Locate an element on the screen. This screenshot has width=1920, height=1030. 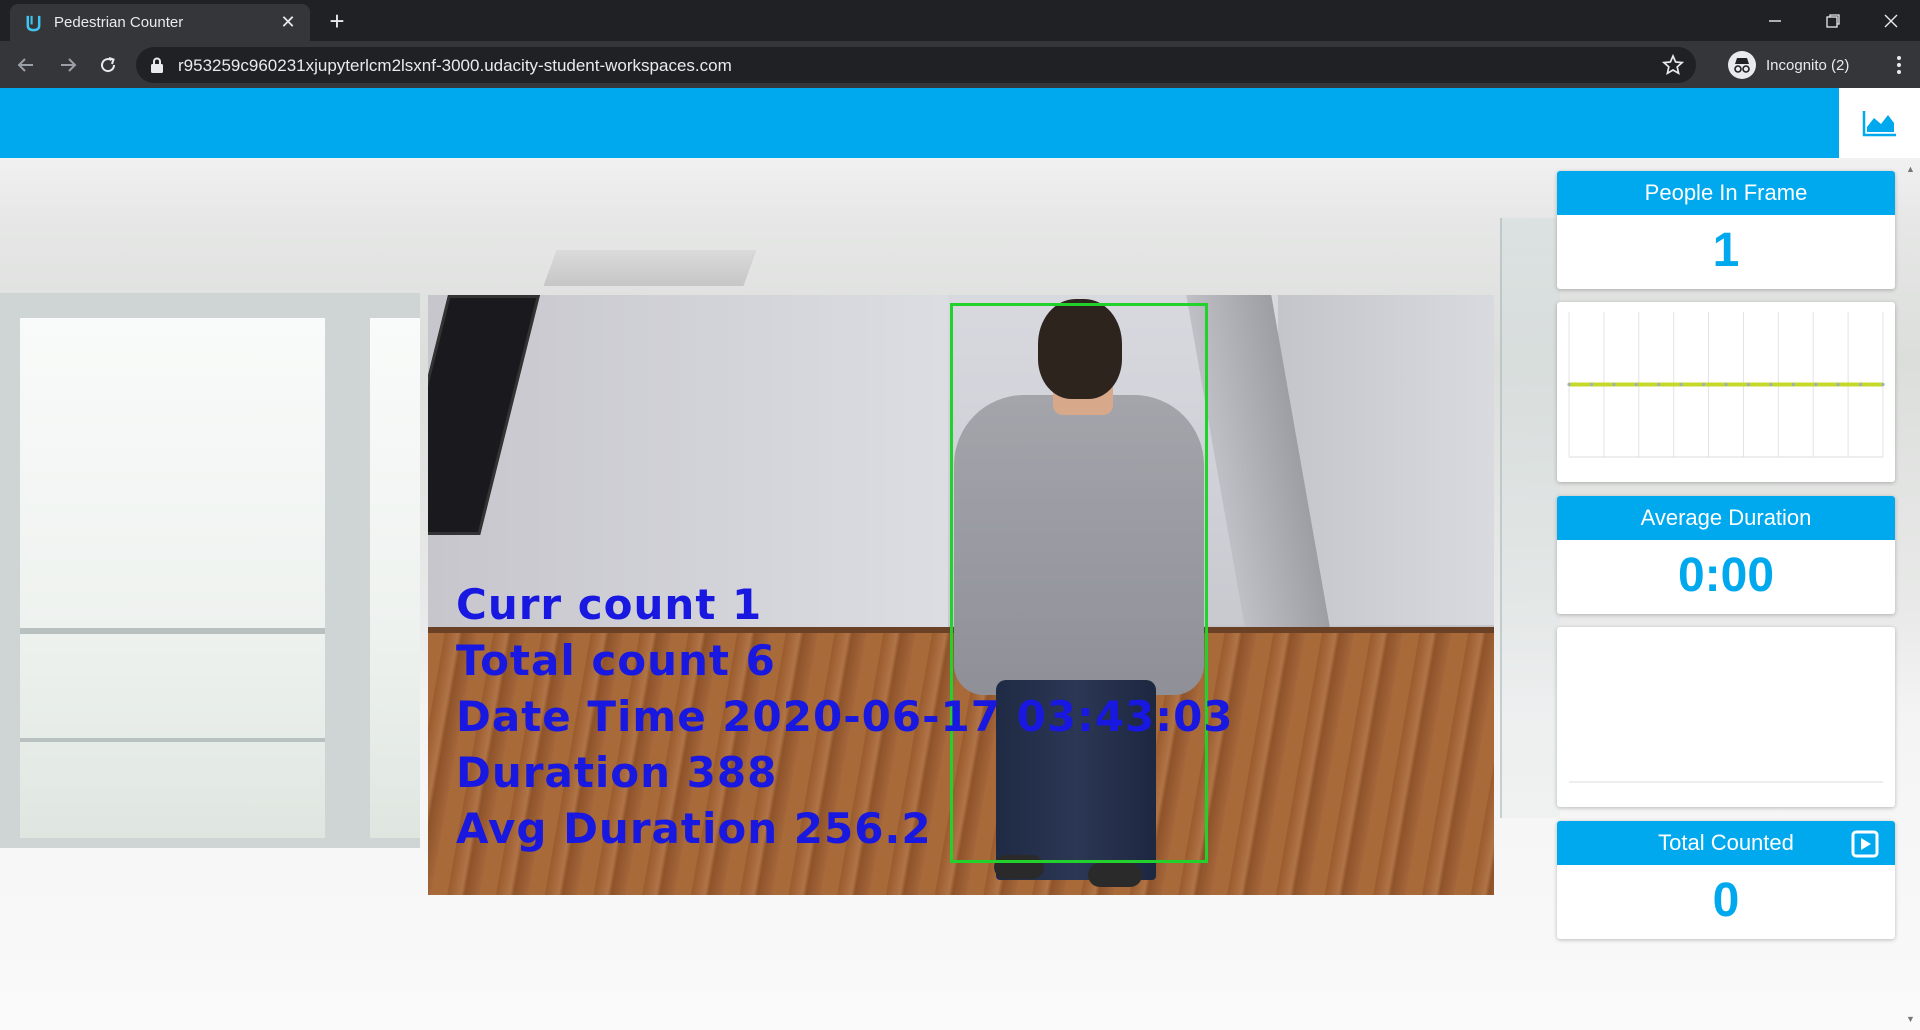
close-icon is located at coordinates (1891, 20).